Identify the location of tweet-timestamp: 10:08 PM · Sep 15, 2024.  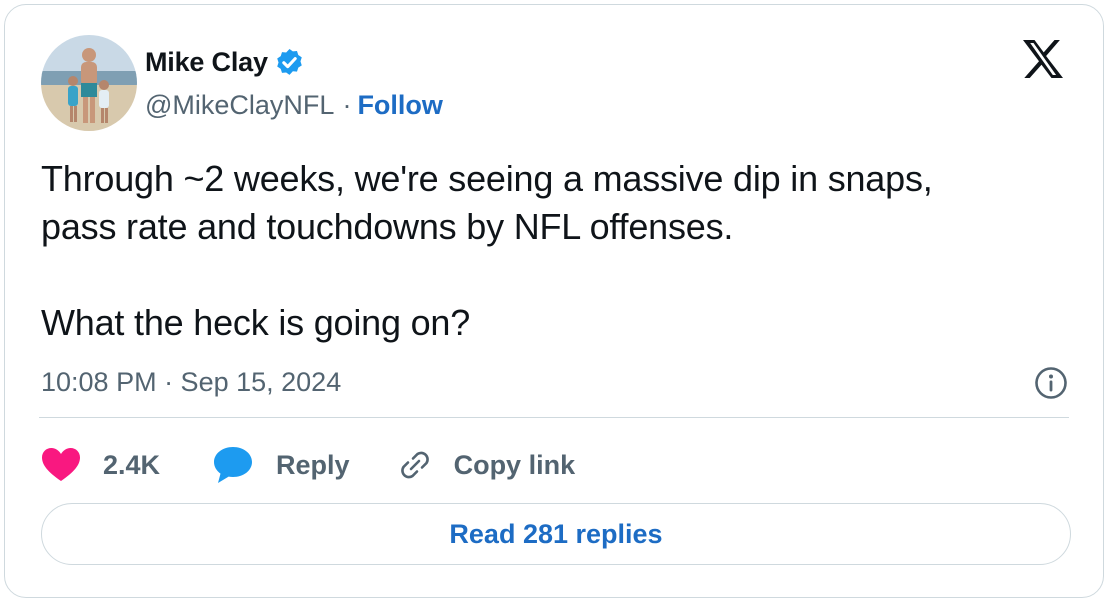
(191, 382).